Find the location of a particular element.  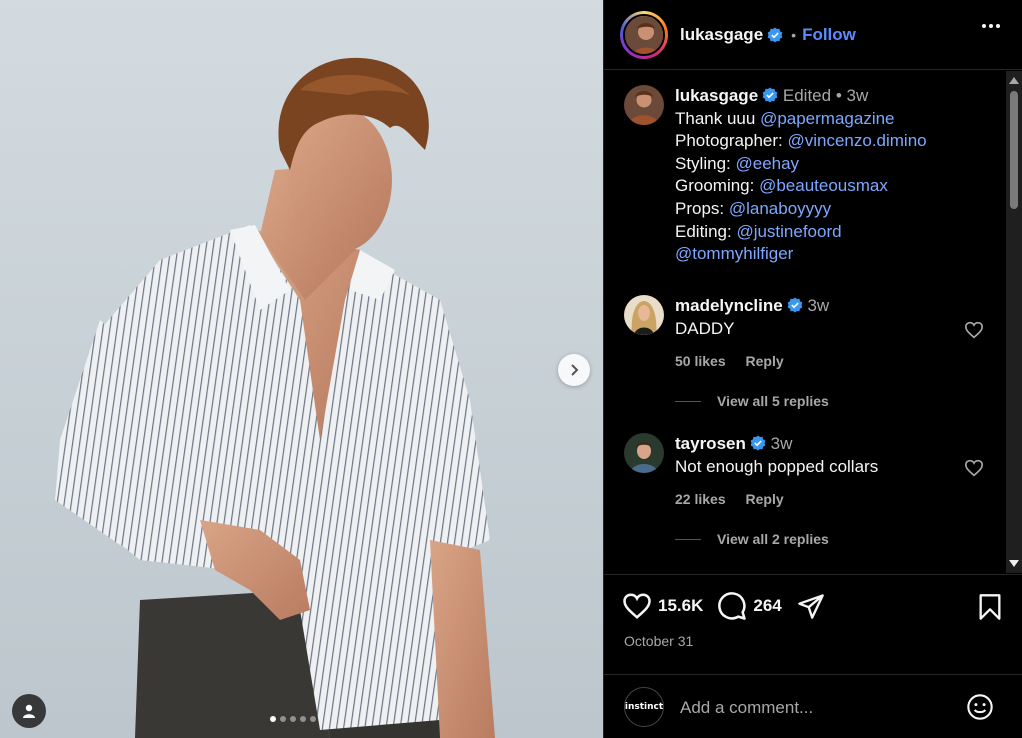

emoji-icon is located at coordinates (980, 709).